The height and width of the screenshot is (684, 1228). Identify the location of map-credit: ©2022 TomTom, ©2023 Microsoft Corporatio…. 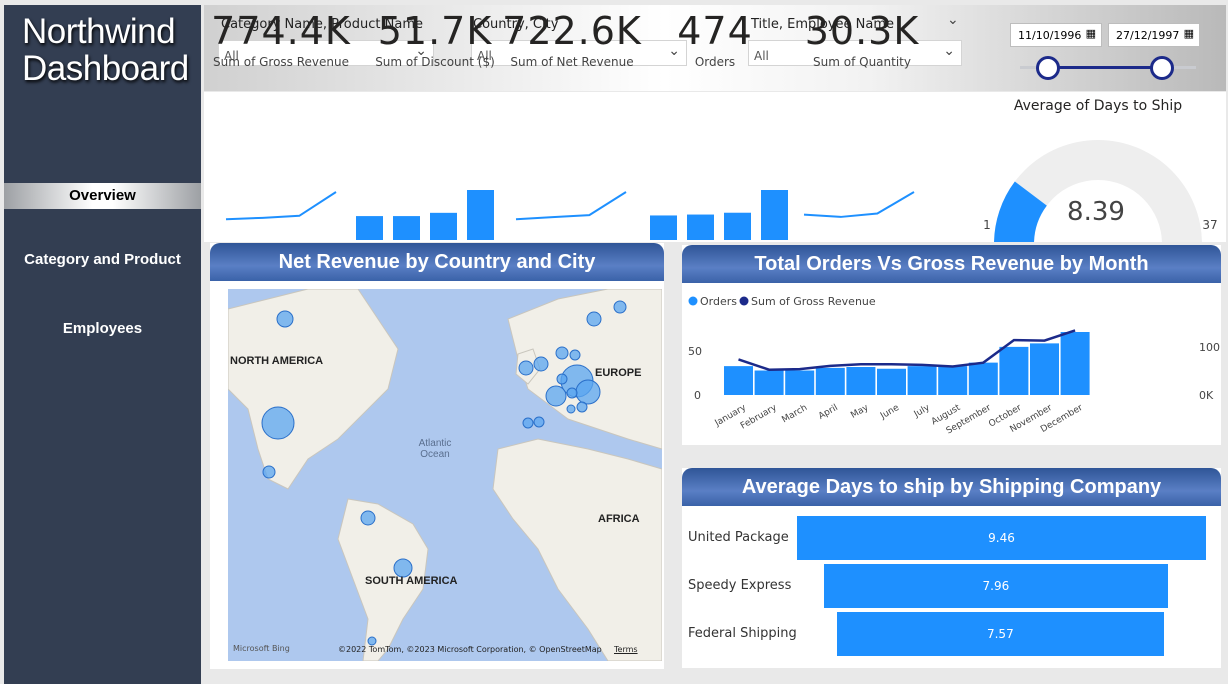
(470, 649).